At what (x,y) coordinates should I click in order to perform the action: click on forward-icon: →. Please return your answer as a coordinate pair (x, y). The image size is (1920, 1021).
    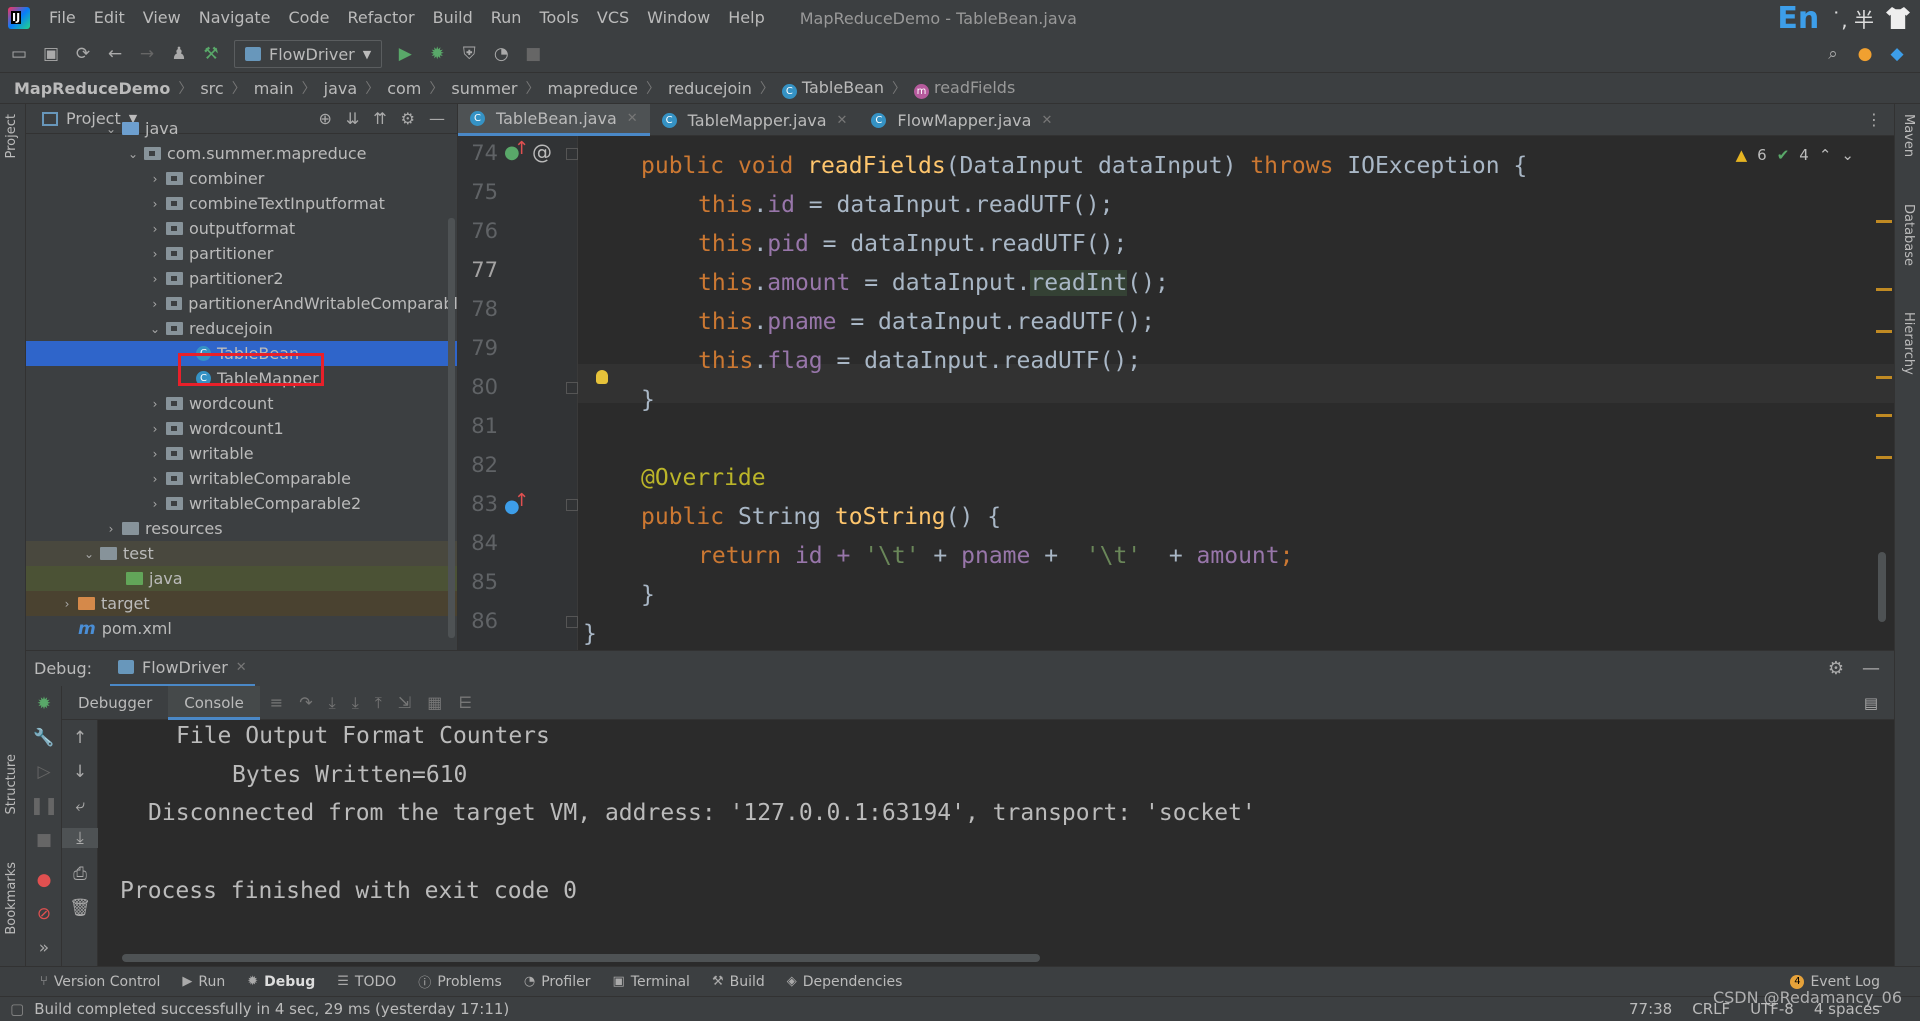
    Looking at the image, I should click on (147, 54).